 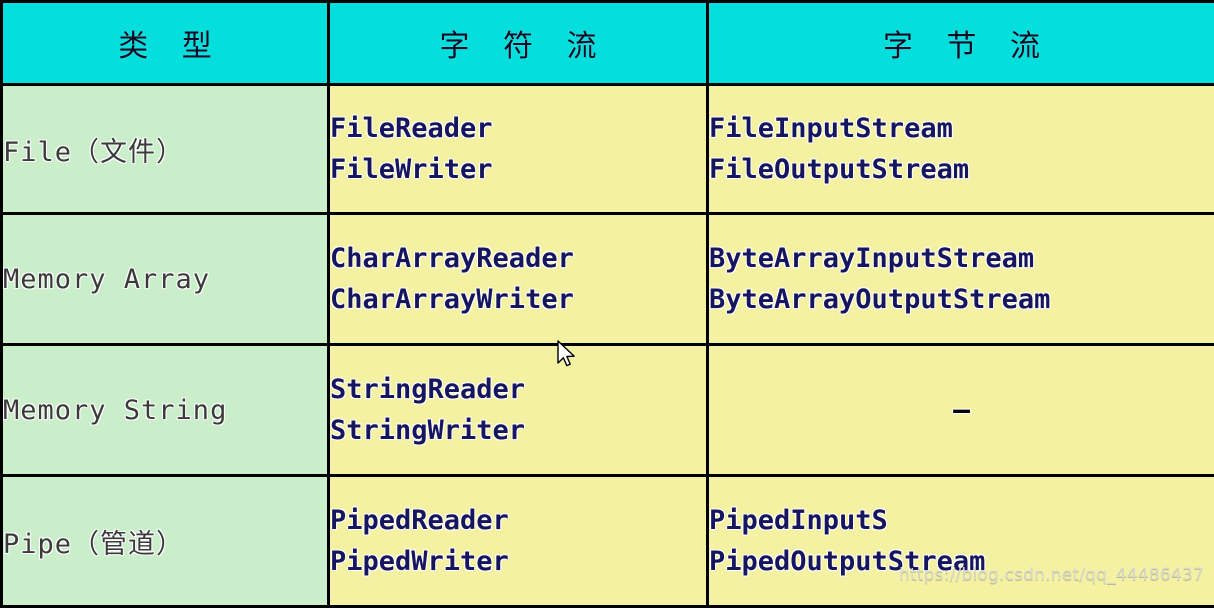 I want to click on cell-char-stream-memory-array: CharArrayReader CharArrayWriter, so click(x=518, y=279).